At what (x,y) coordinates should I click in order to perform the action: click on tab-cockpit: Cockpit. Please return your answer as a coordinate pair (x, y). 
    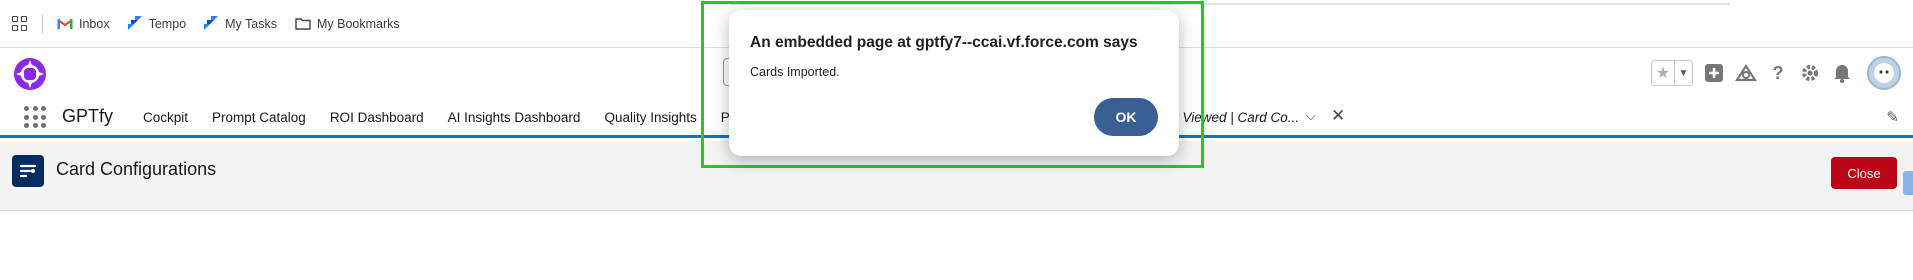
    Looking at the image, I should click on (165, 117).